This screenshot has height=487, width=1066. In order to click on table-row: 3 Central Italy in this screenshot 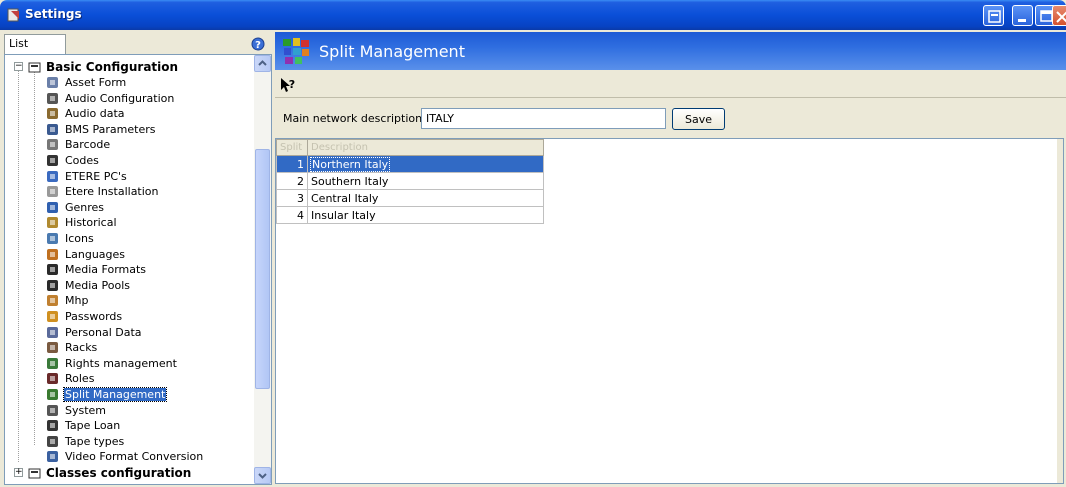, I will do `click(410, 198)`.